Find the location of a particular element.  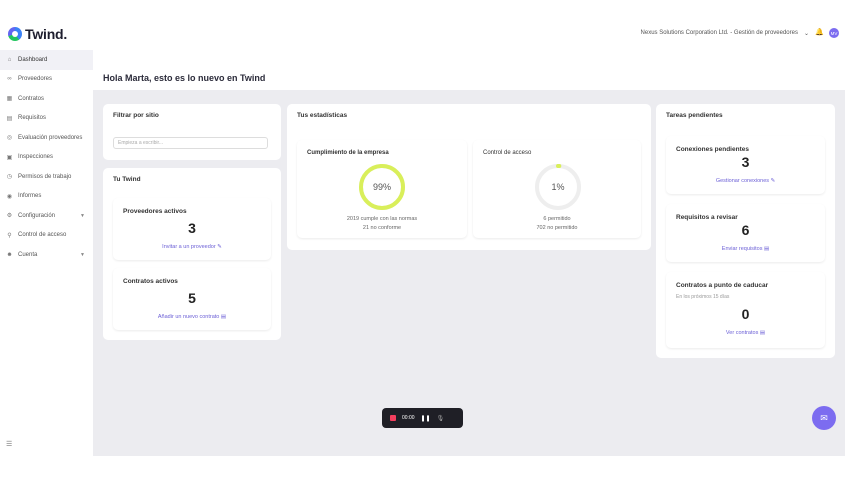

sidebar-item-permisos: ◷ Permisos de trabajo is located at coordinates (46, 177).